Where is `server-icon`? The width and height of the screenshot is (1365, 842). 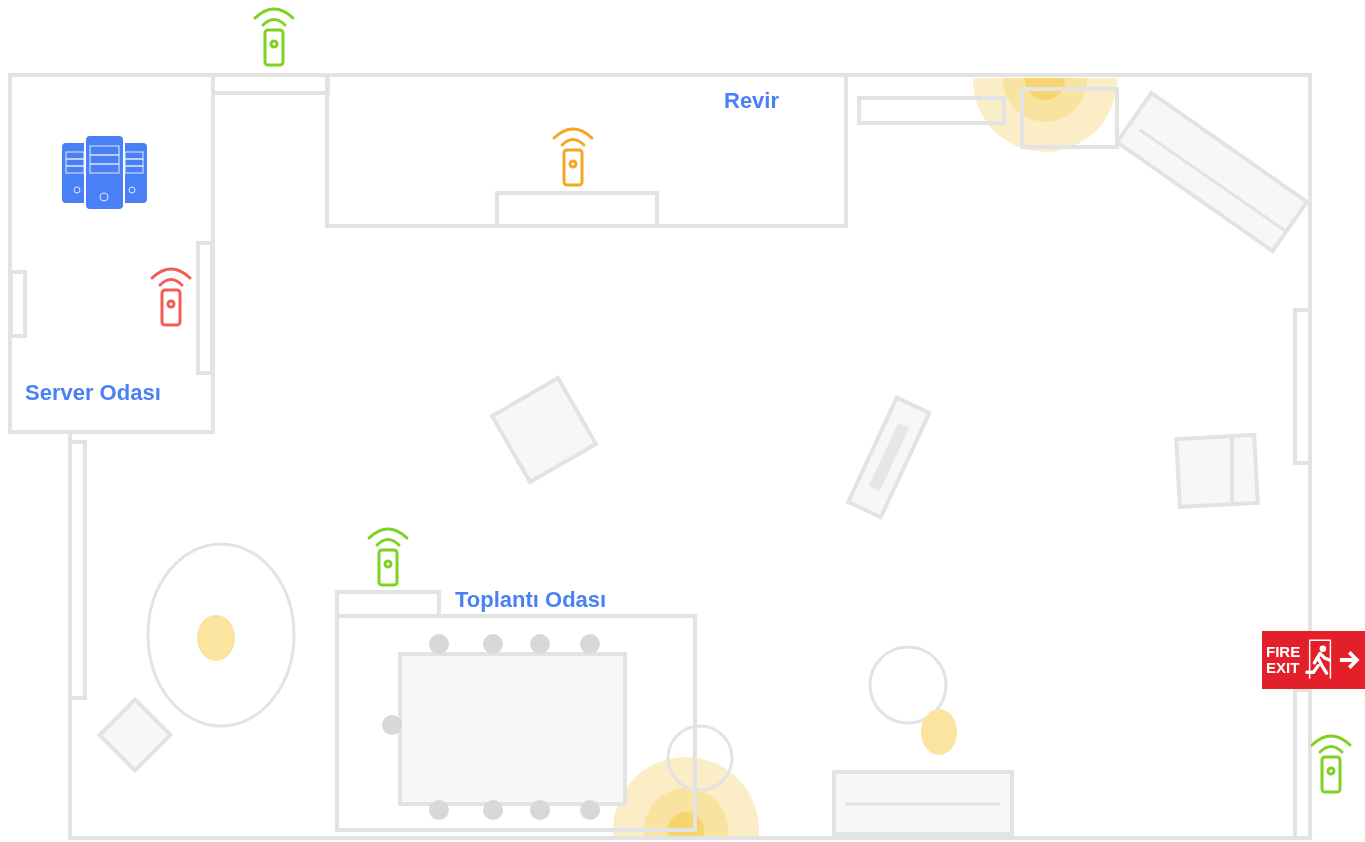 server-icon is located at coordinates (104, 172).